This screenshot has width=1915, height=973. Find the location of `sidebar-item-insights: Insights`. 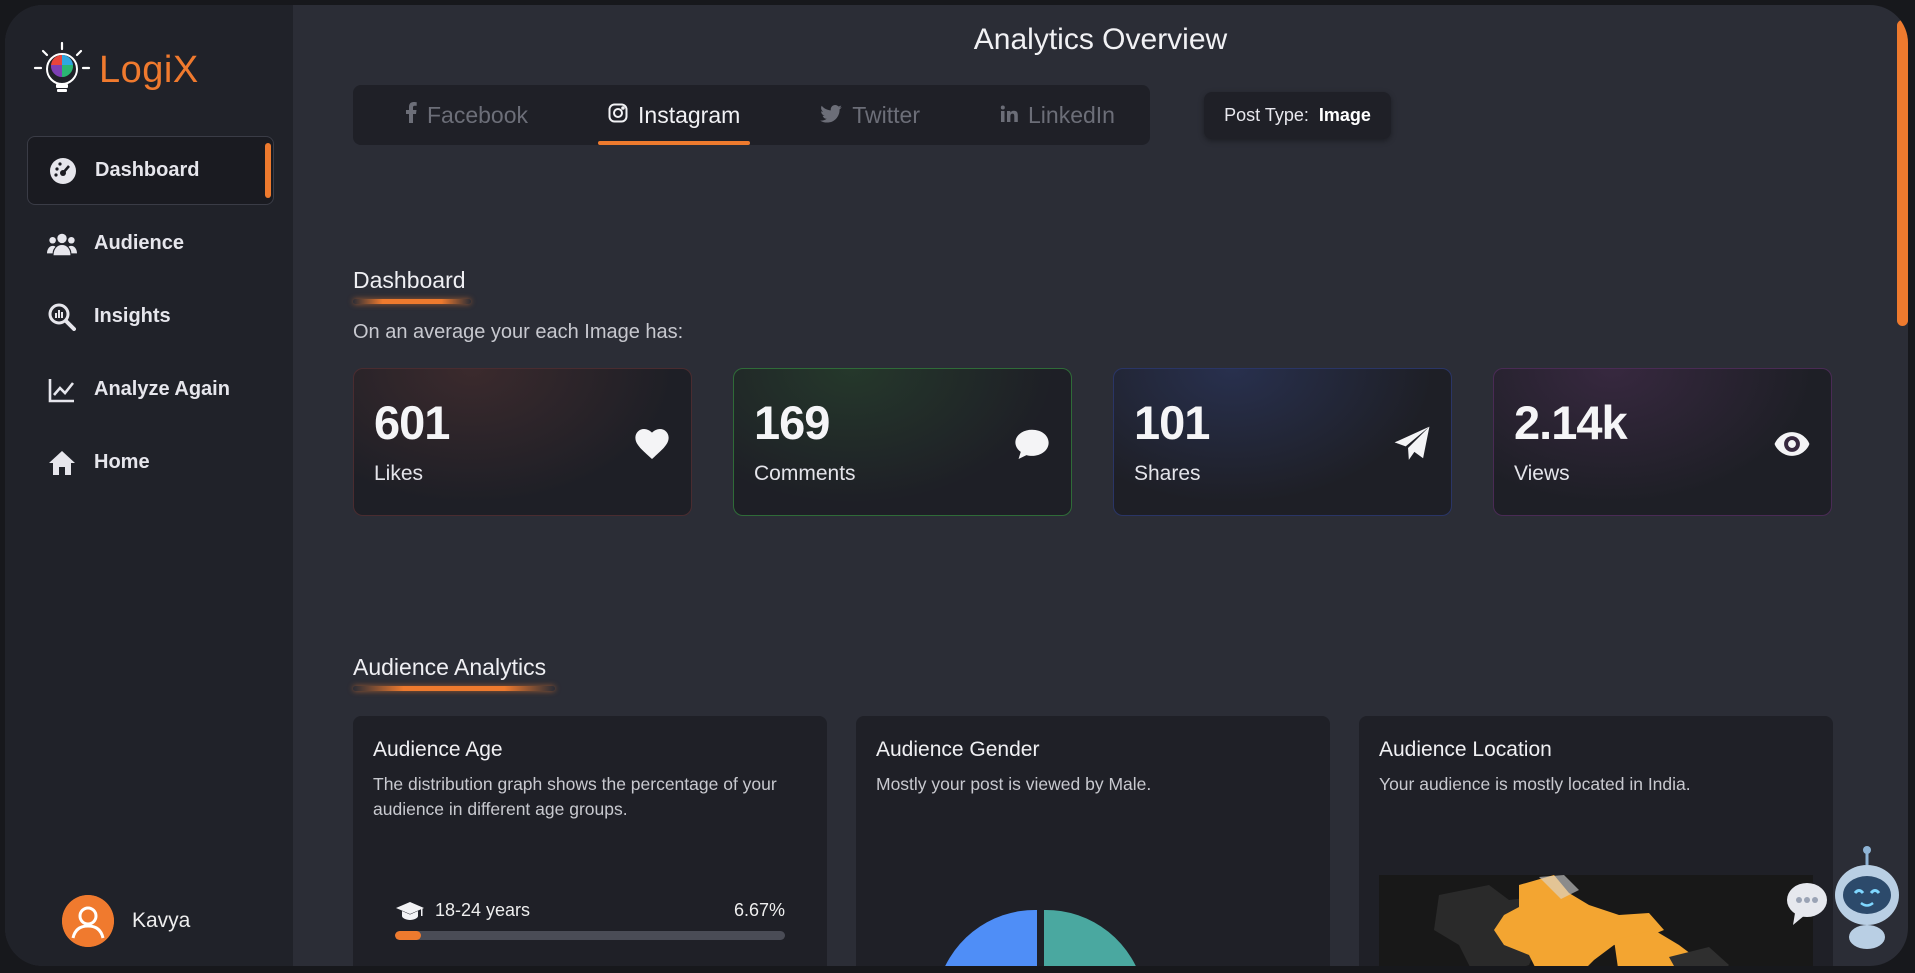

sidebar-item-insights: Insights is located at coordinates (150, 316).